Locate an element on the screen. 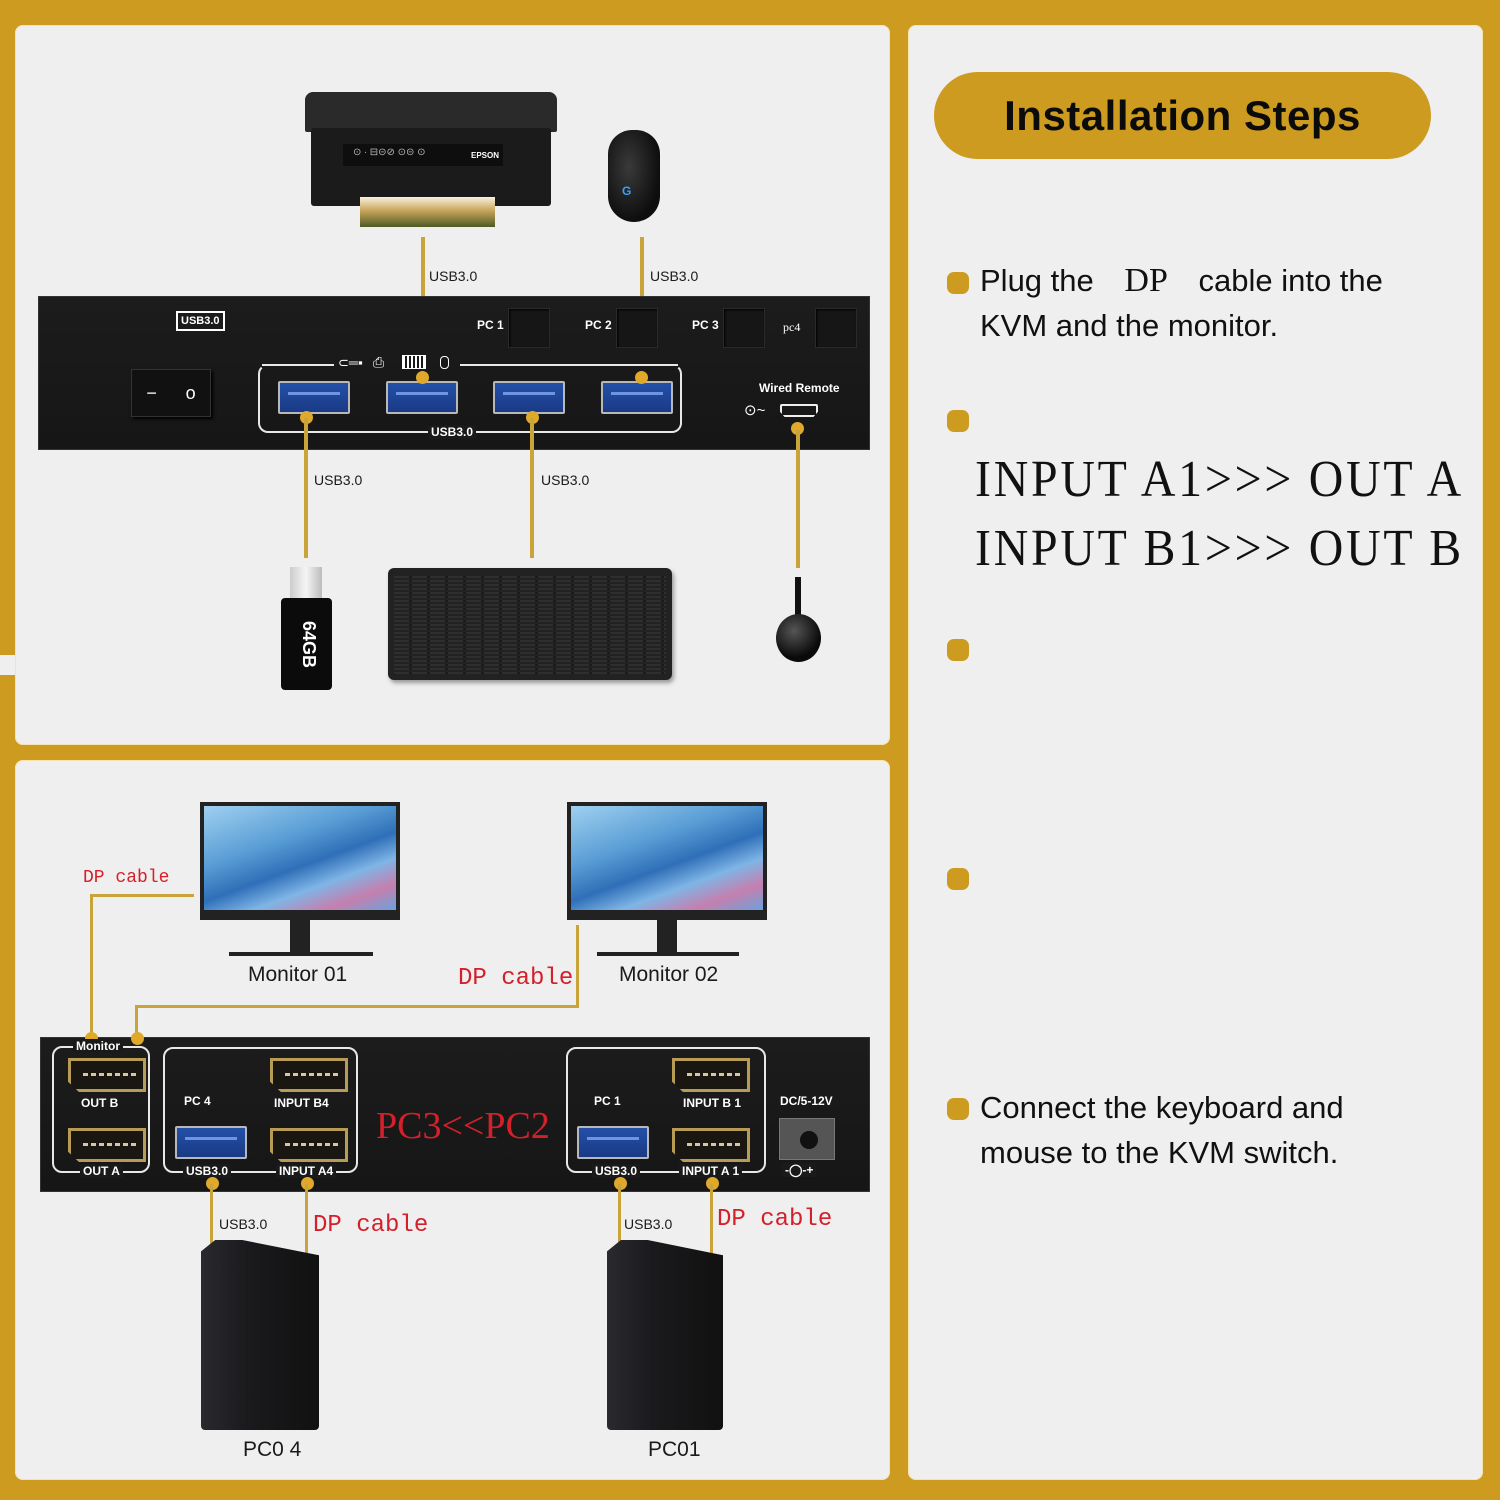 The image size is (1500, 1500). keyboard-image is located at coordinates (530, 624).